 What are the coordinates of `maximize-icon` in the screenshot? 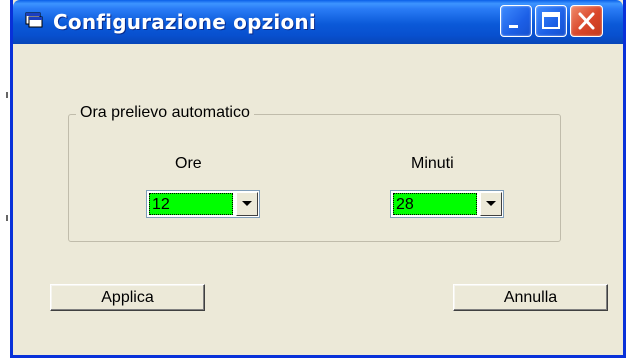 It's located at (551, 26).